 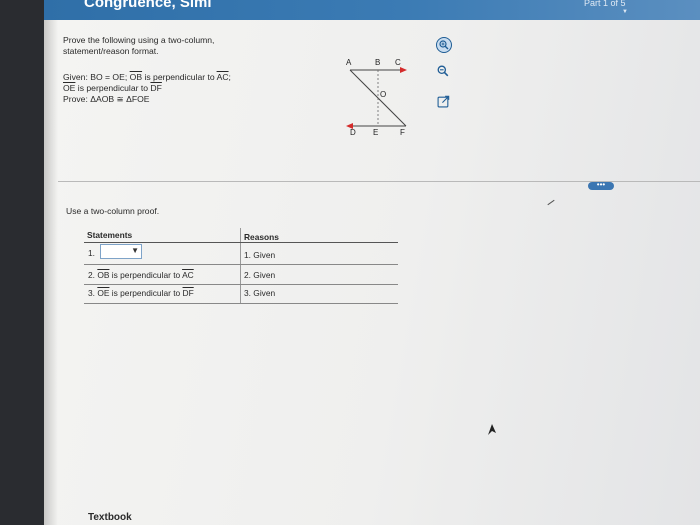 I want to click on row3-seg2: DF, so click(x=188, y=293).